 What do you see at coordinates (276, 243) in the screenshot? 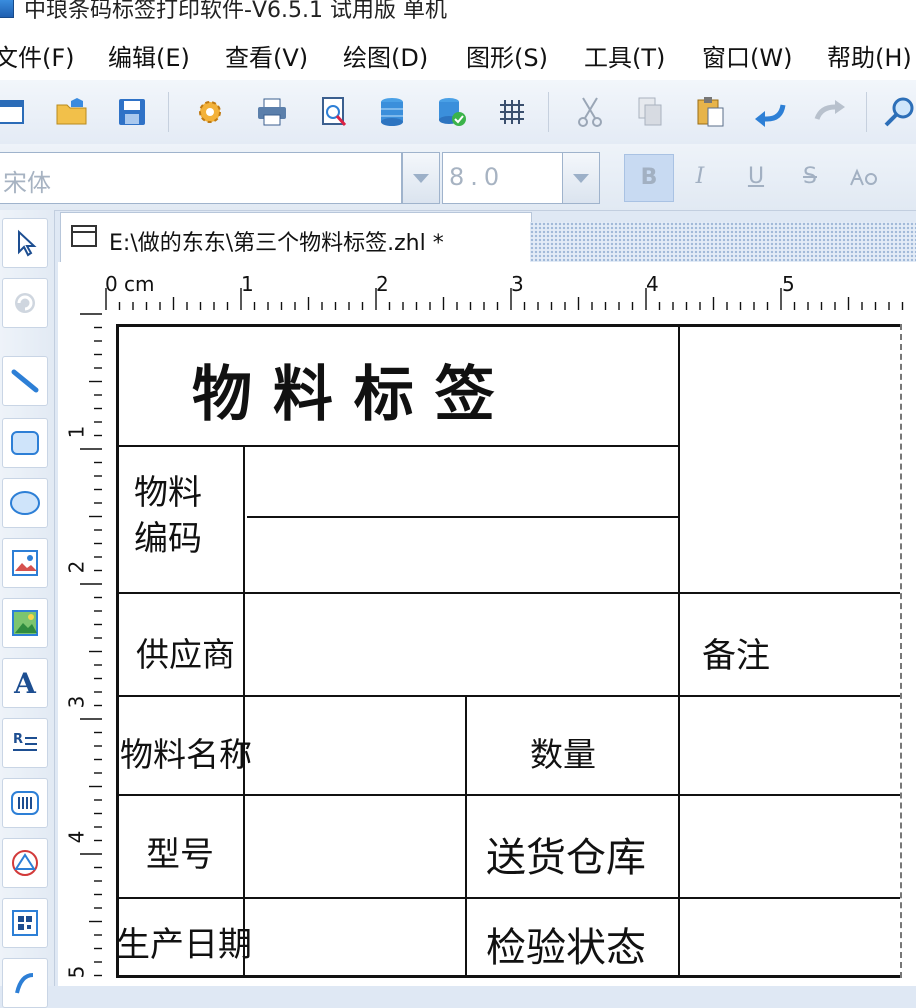
I see `document-tab-title: E:\做的东东\第三个物料标签.zhl *` at bounding box center [276, 243].